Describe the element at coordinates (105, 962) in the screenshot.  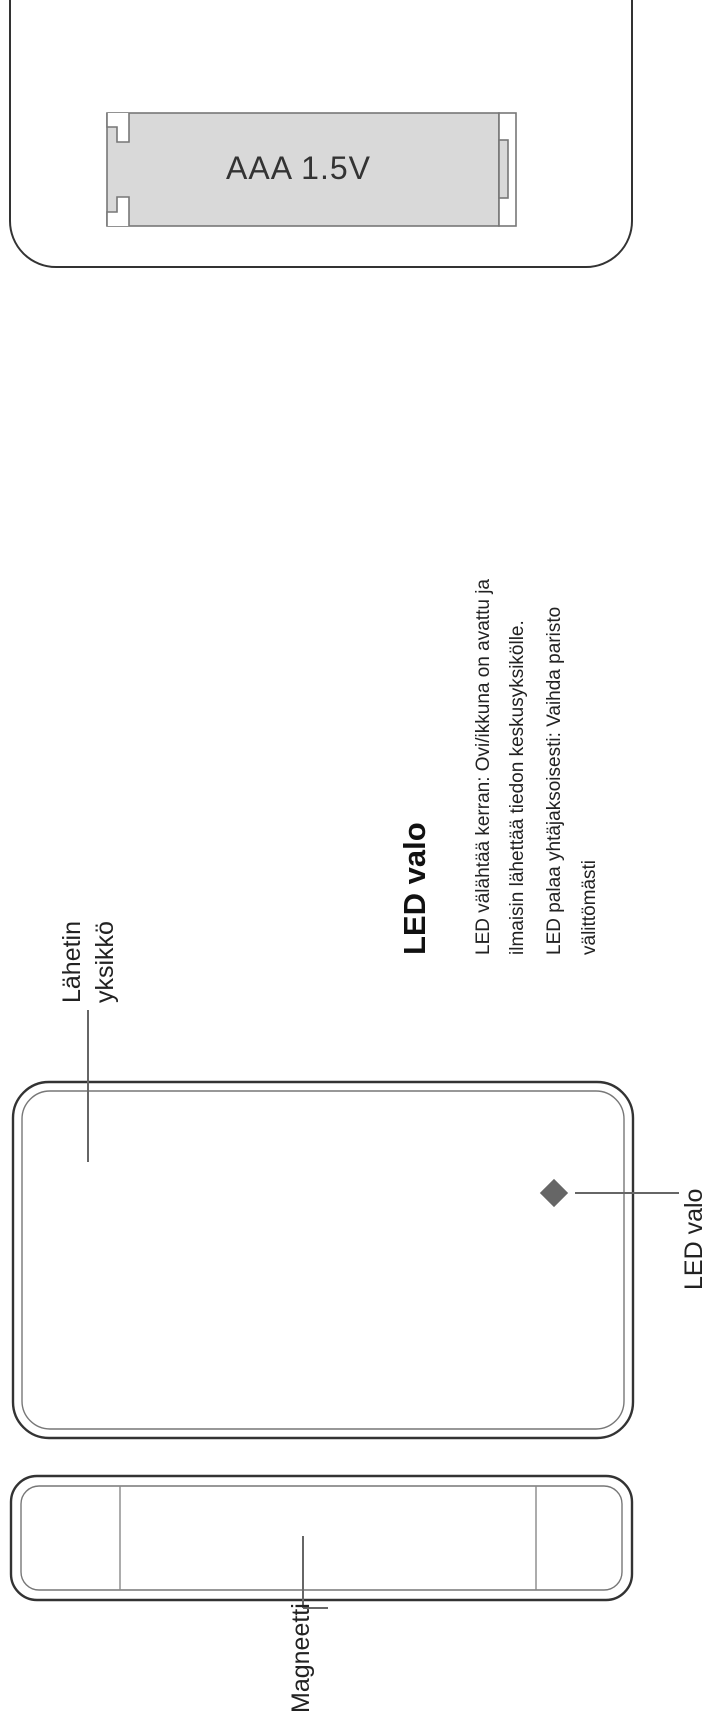
I see `transmitter-label-line-2: yksikkö` at that location.